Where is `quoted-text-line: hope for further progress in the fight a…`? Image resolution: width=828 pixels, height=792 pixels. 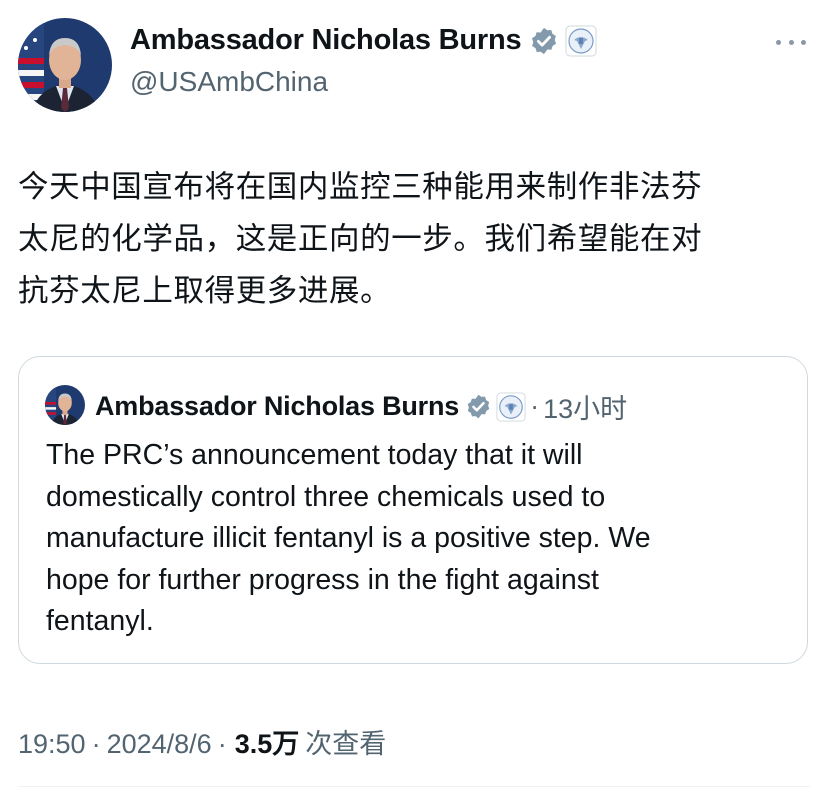 quoted-text-line: hope for further progress in the fight a… is located at coordinates (322, 579).